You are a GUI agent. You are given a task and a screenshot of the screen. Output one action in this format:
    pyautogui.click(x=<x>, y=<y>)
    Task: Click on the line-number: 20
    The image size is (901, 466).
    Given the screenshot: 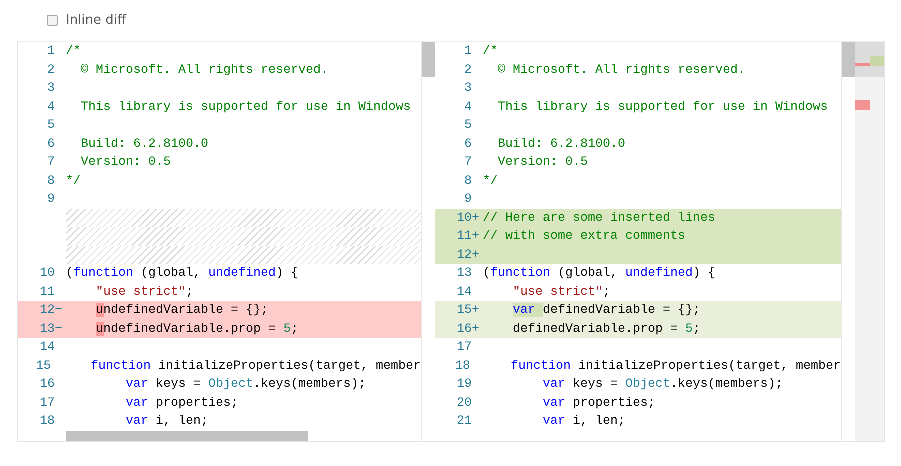 What is the action you would take?
    pyautogui.click(x=464, y=403)
    